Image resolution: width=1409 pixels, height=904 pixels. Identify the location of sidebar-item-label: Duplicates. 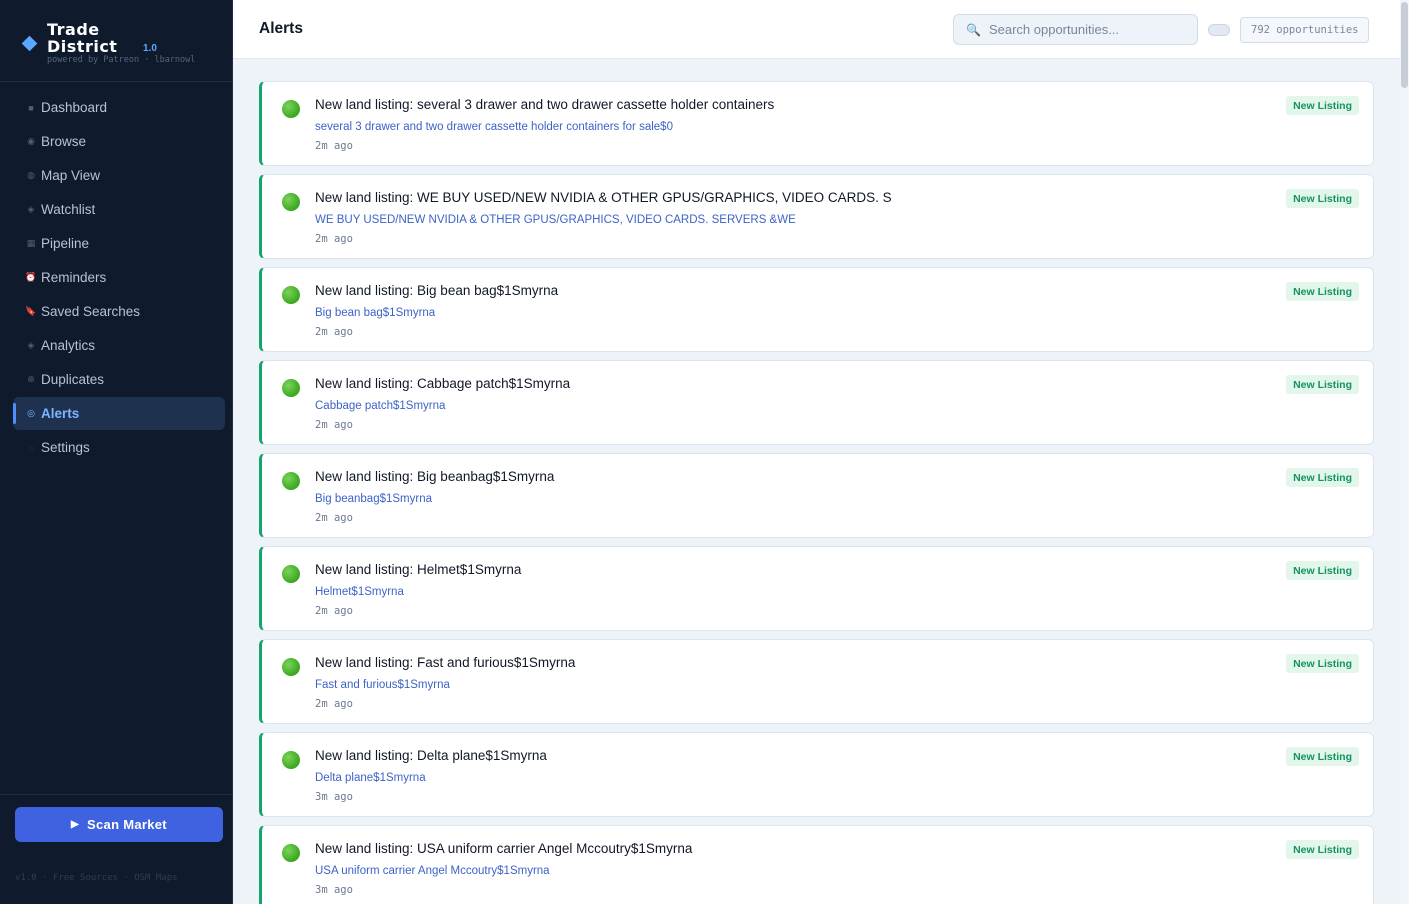
(73, 379).